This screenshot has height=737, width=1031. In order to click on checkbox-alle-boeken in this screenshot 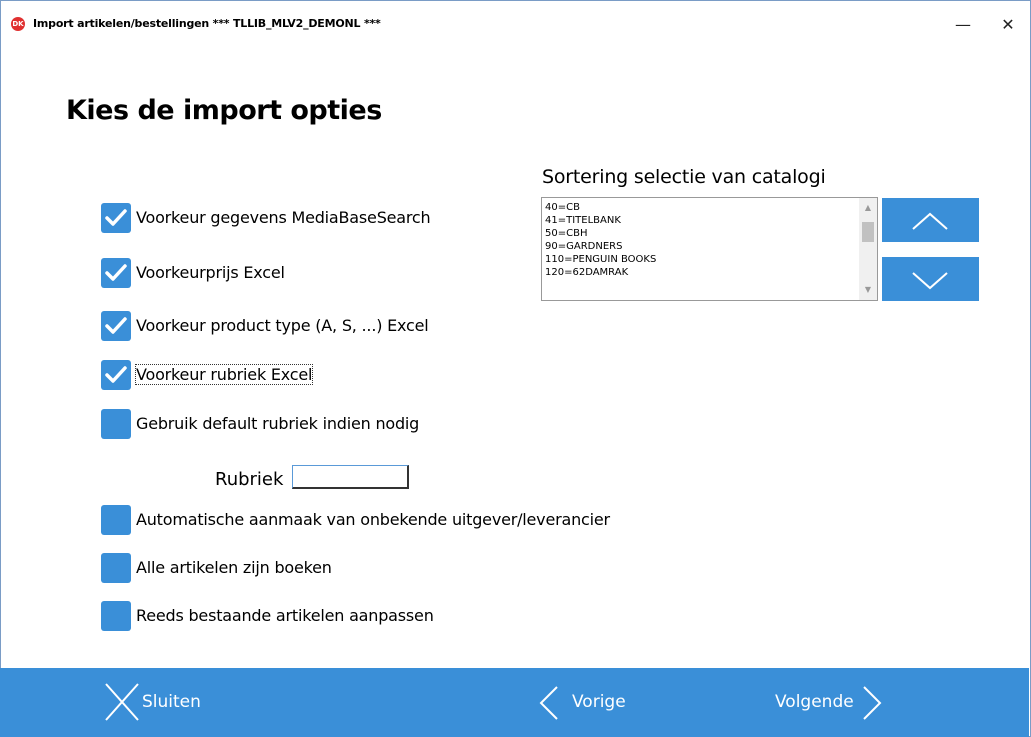, I will do `click(116, 568)`.